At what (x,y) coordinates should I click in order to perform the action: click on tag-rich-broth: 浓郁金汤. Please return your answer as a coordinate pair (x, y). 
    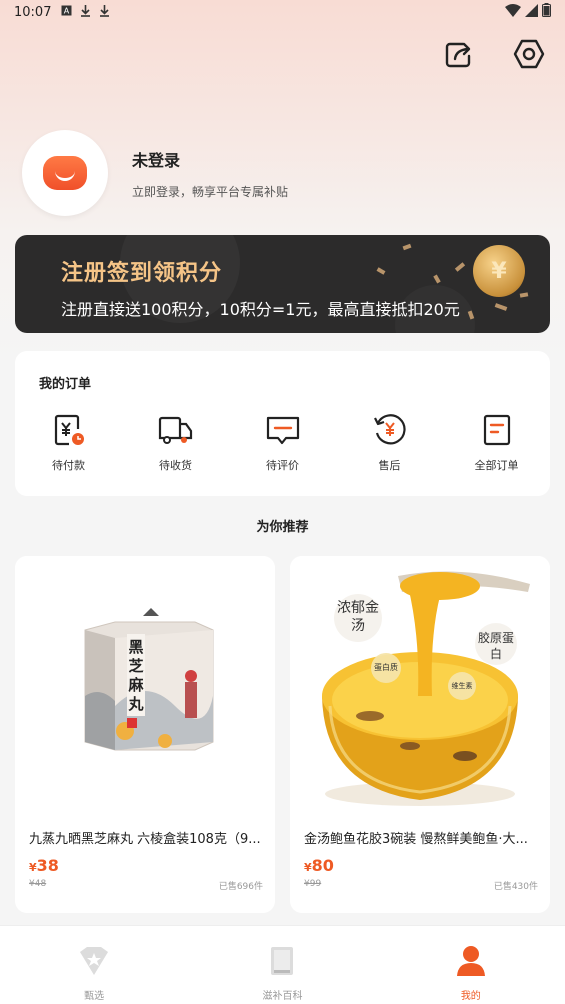
    Looking at the image, I should click on (358, 617).